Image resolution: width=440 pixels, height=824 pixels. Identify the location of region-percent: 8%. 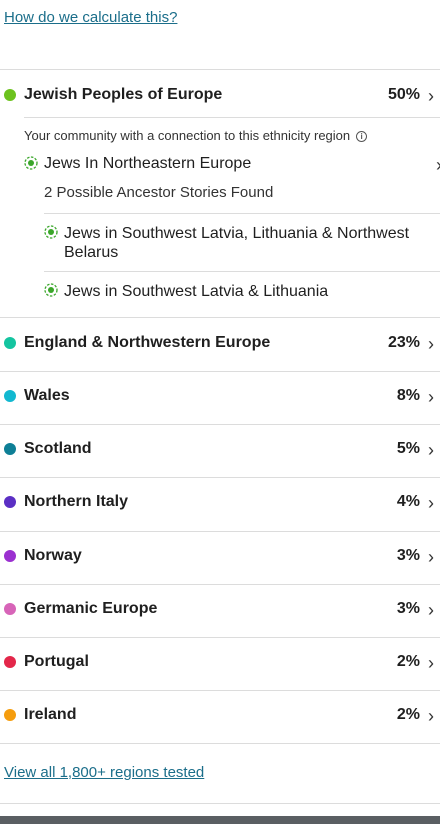
(408, 395).